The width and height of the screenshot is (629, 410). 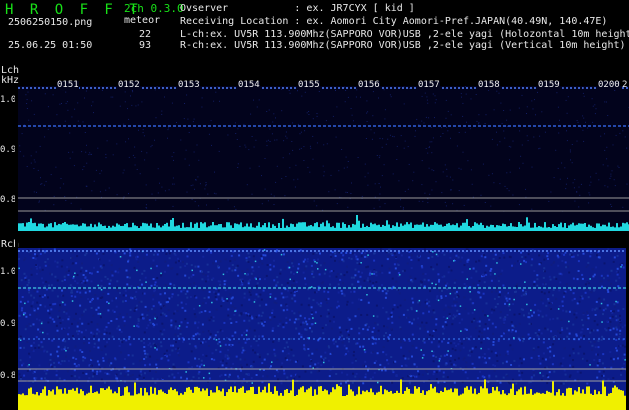 I want to click on observer-info: Ovserver : ex. JR7CYX [ kid ], so click(x=297, y=8).